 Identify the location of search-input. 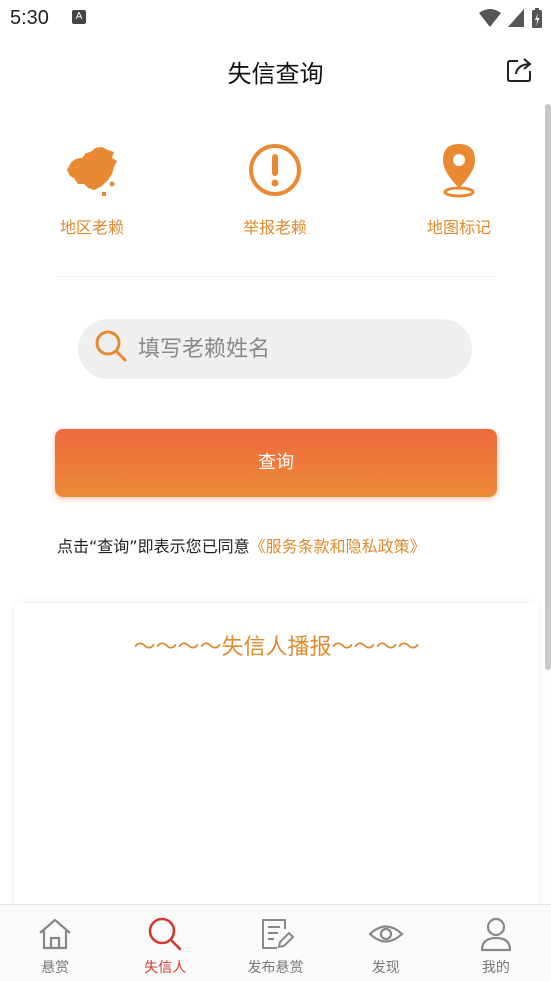
(298, 349).